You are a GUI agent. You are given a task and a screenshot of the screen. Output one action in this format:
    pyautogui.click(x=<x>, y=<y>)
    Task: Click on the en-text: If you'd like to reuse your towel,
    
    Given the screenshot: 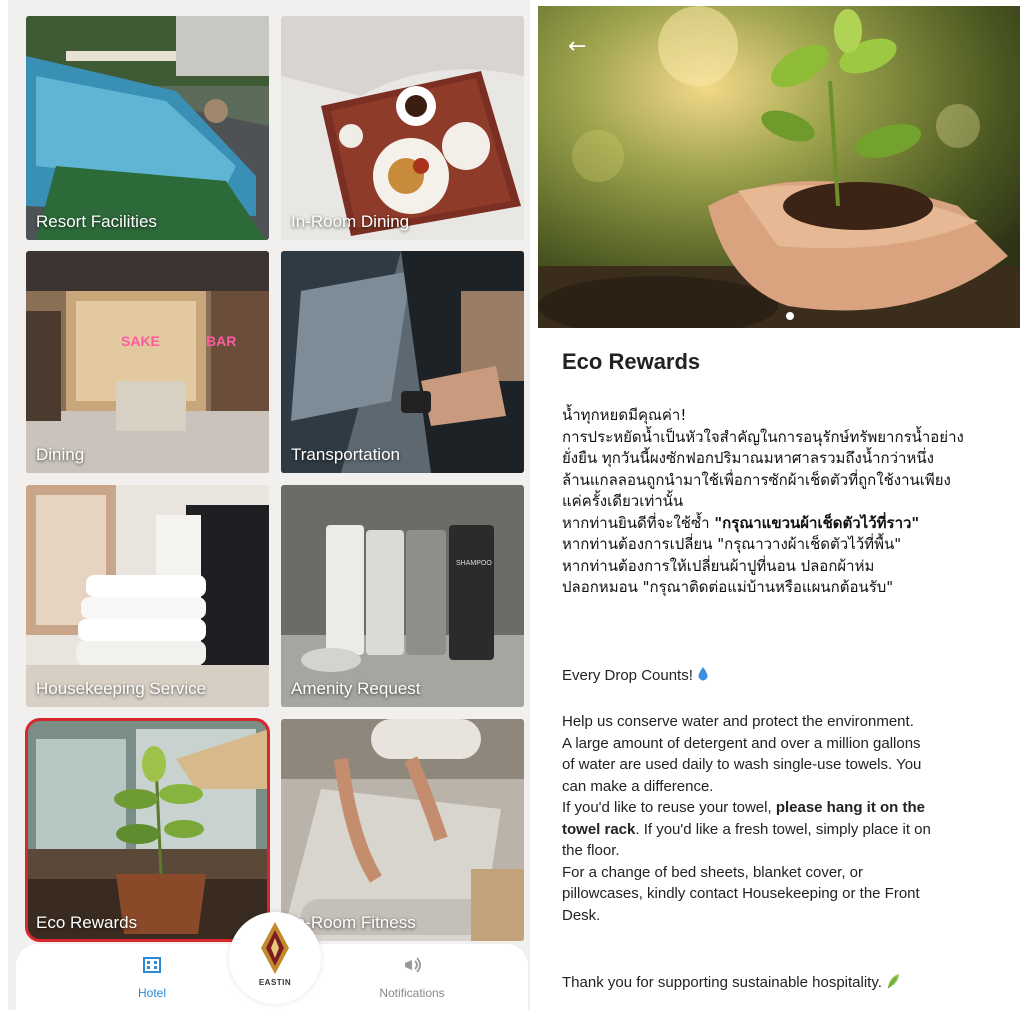 What is the action you would take?
    pyautogui.click(x=669, y=807)
    